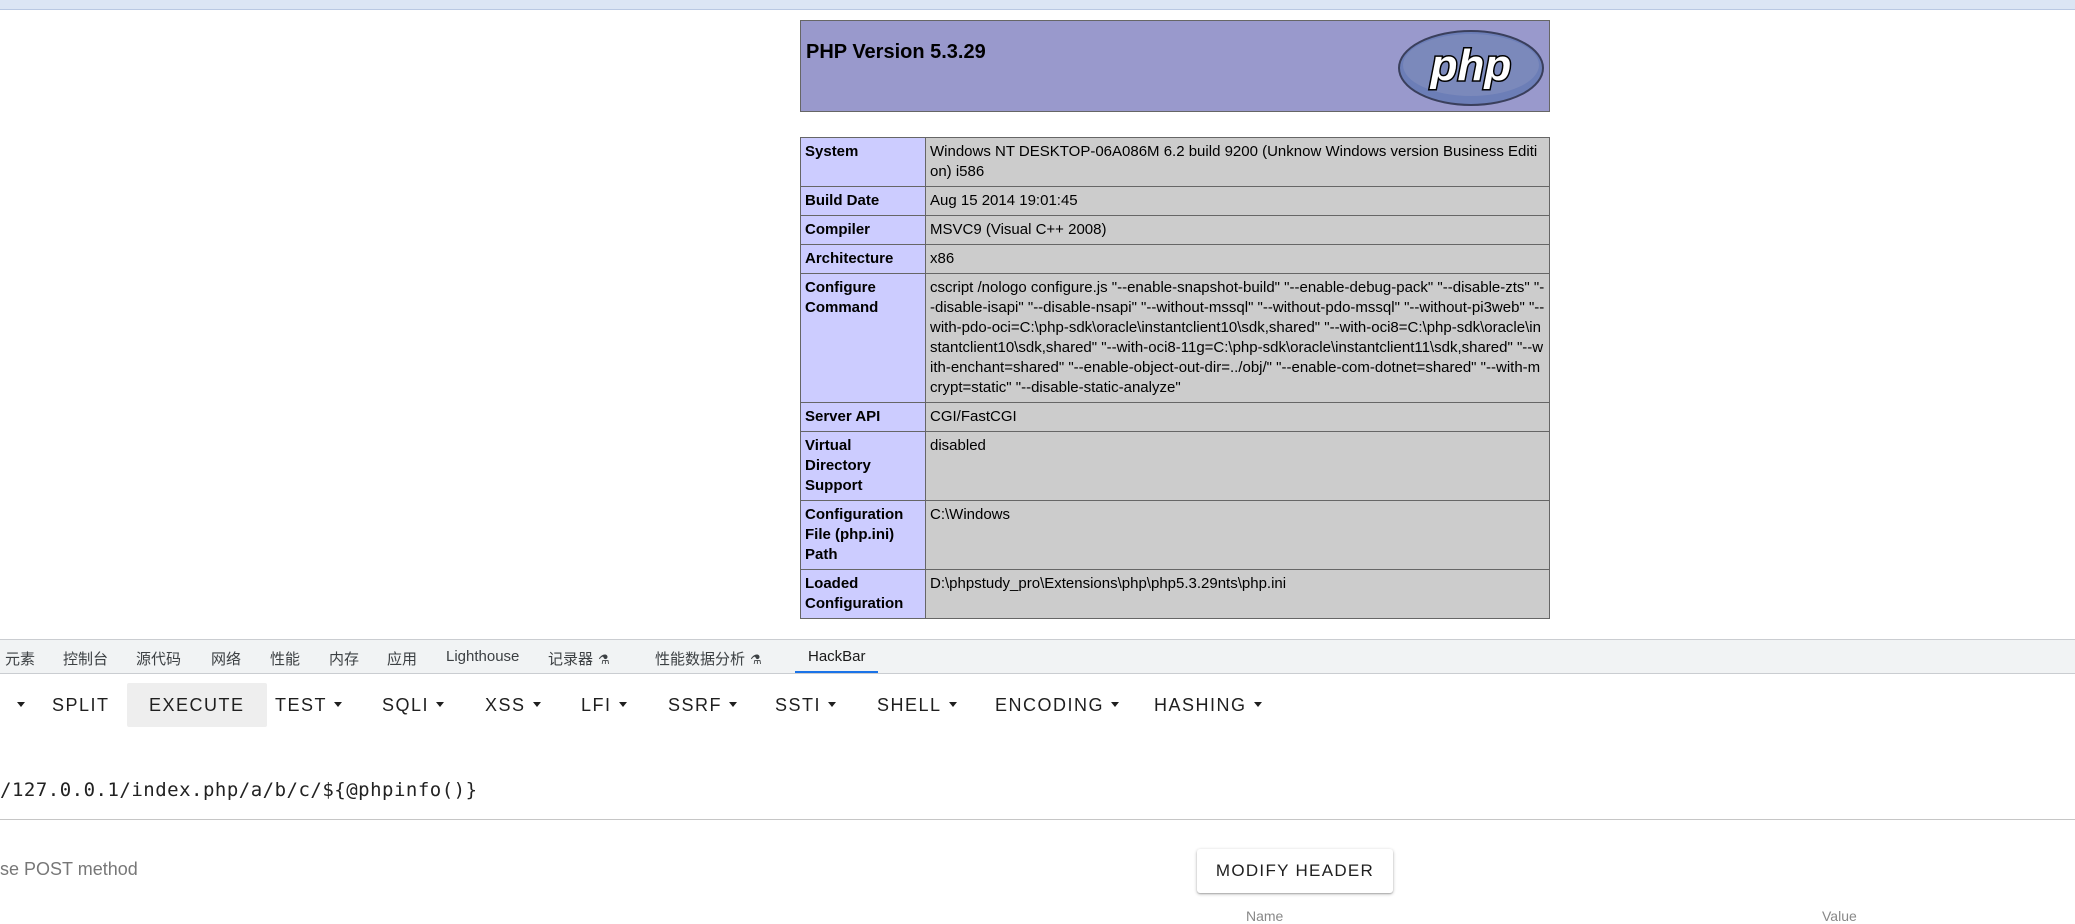 This screenshot has height=924, width=2075. What do you see at coordinates (239, 790) in the screenshot?
I see `url-input-value: /127.0.0.1/index.php/a/b/c/${@phpinfo()}` at bounding box center [239, 790].